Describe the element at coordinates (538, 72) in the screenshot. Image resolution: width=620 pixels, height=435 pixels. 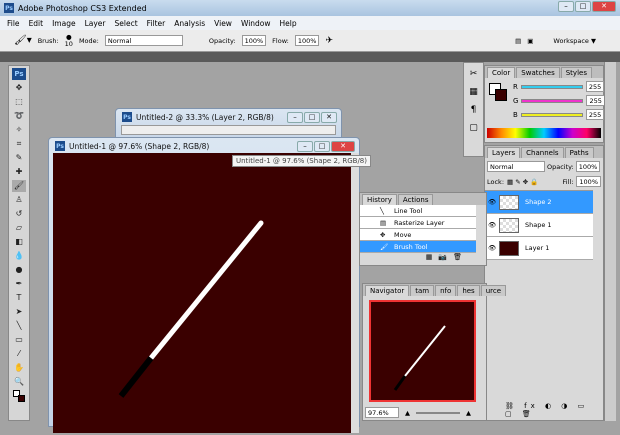
I see `tab-swatches: Swatches` at that location.